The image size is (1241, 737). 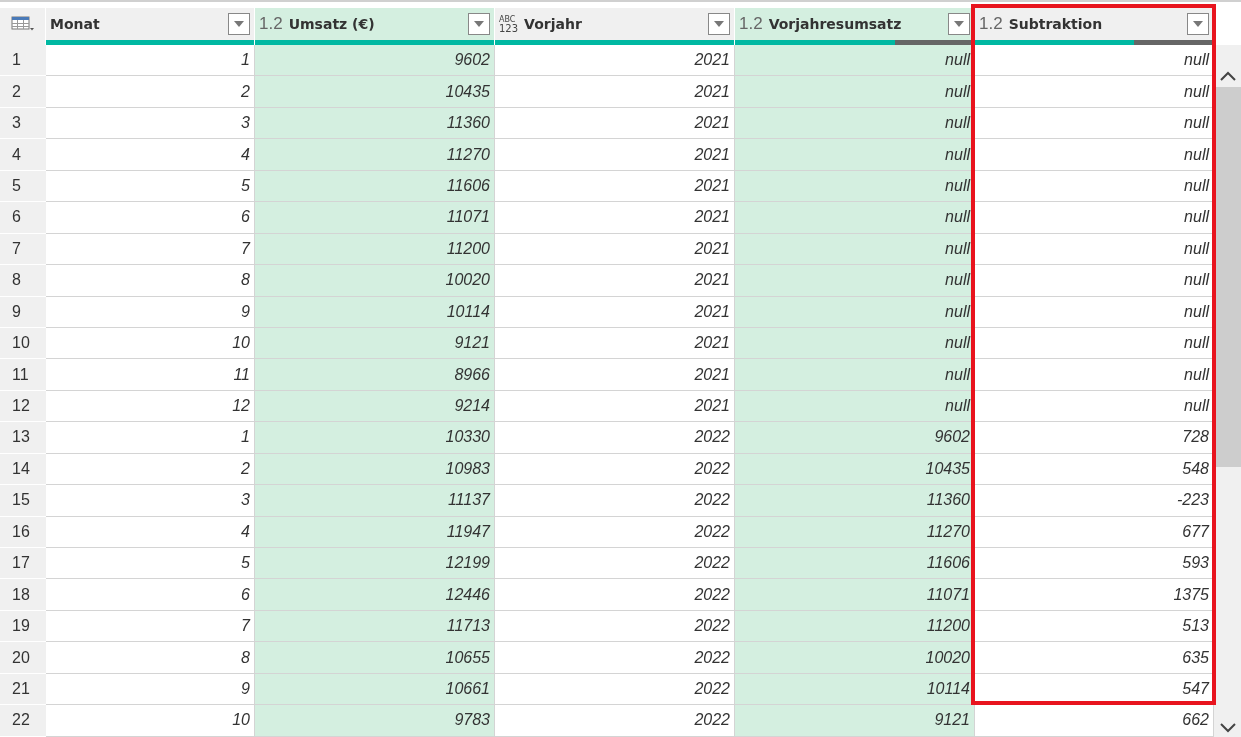 I want to click on scroll-down-icon, so click(x=1227, y=727).